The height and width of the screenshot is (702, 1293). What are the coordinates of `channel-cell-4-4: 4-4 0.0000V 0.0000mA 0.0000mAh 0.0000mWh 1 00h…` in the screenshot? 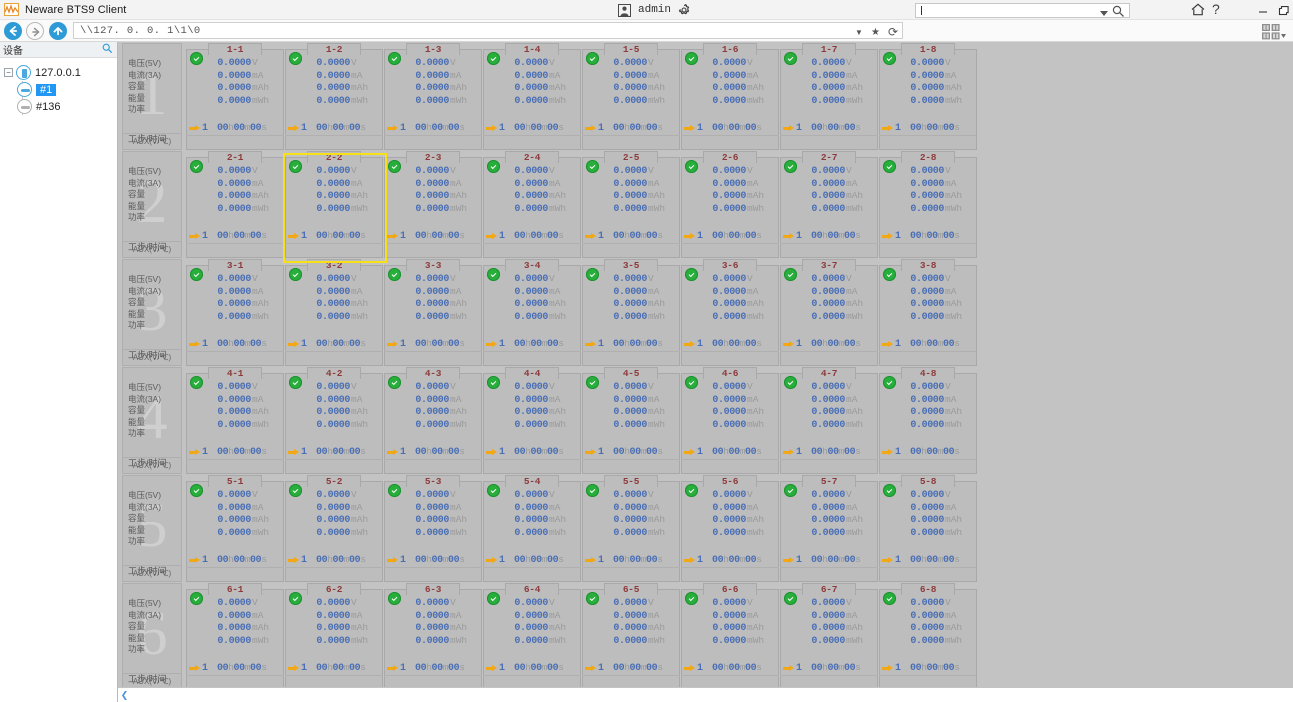 It's located at (532, 420).